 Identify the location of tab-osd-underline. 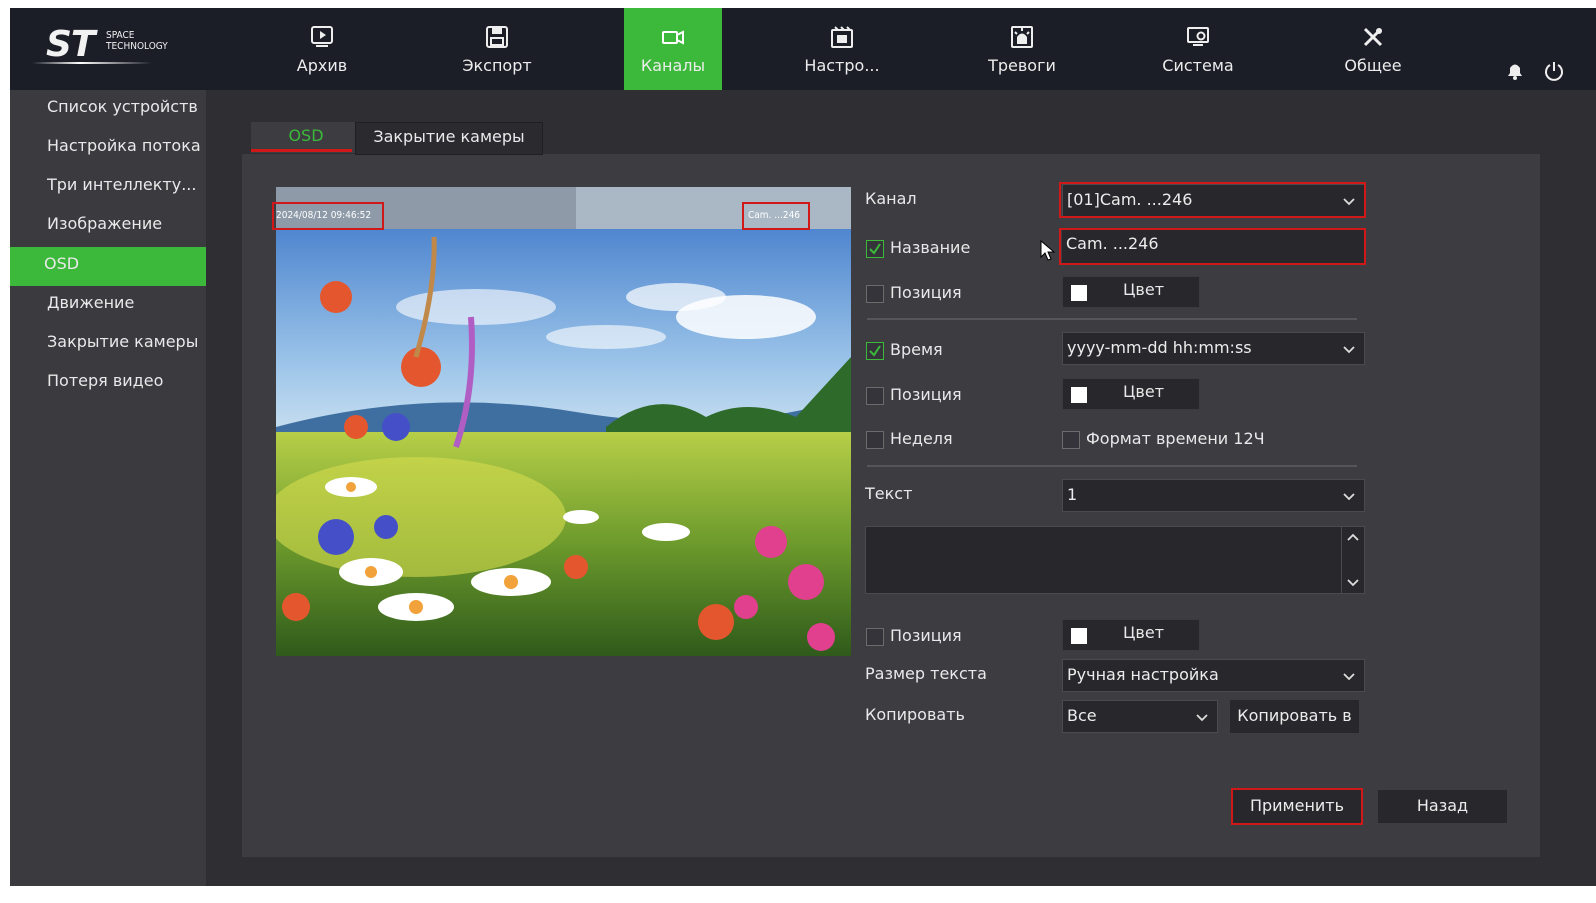
(301, 150).